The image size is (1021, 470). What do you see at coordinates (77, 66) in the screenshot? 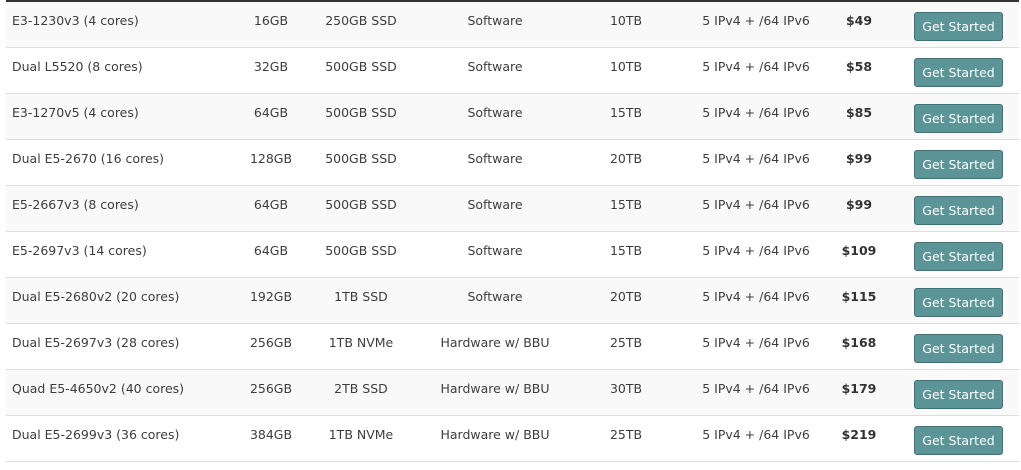
I see `cpu-cell: Dual L5520 (8 cores)` at bounding box center [77, 66].